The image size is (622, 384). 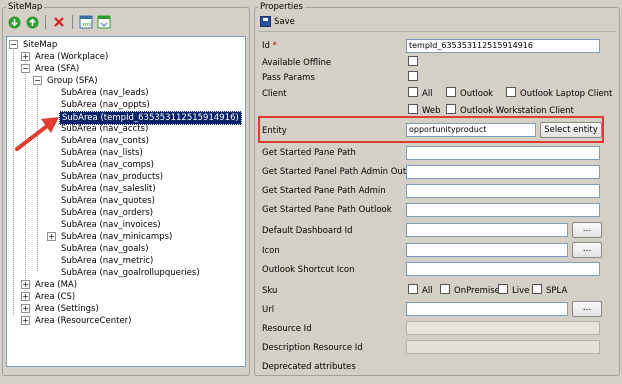 I want to click on get-started-pane-path-input, so click(x=503, y=153).